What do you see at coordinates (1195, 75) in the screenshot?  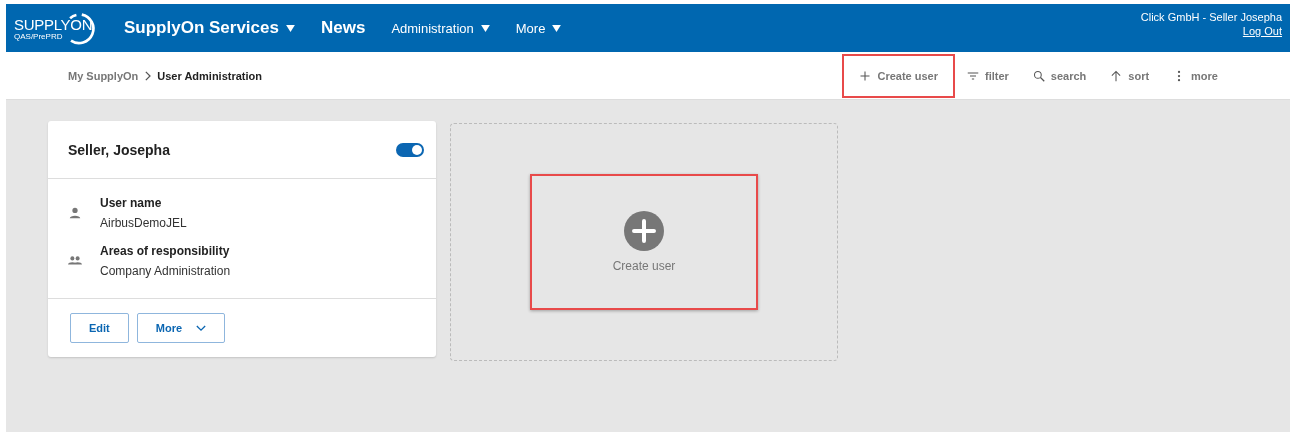 I see `toolbar-button: more` at bounding box center [1195, 75].